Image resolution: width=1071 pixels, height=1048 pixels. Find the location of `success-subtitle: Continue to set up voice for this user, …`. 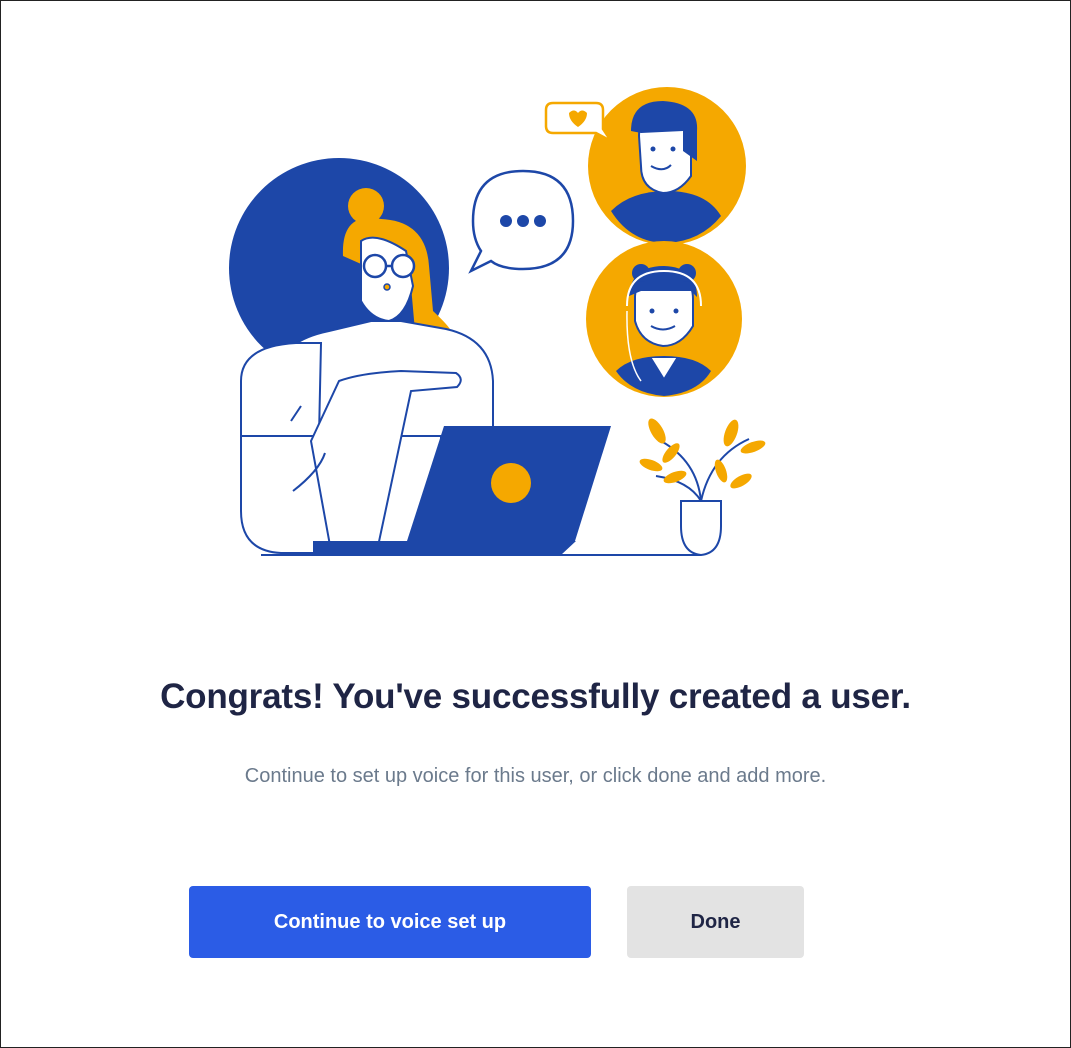

success-subtitle: Continue to set up voice for this user, … is located at coordinates (535, 776).